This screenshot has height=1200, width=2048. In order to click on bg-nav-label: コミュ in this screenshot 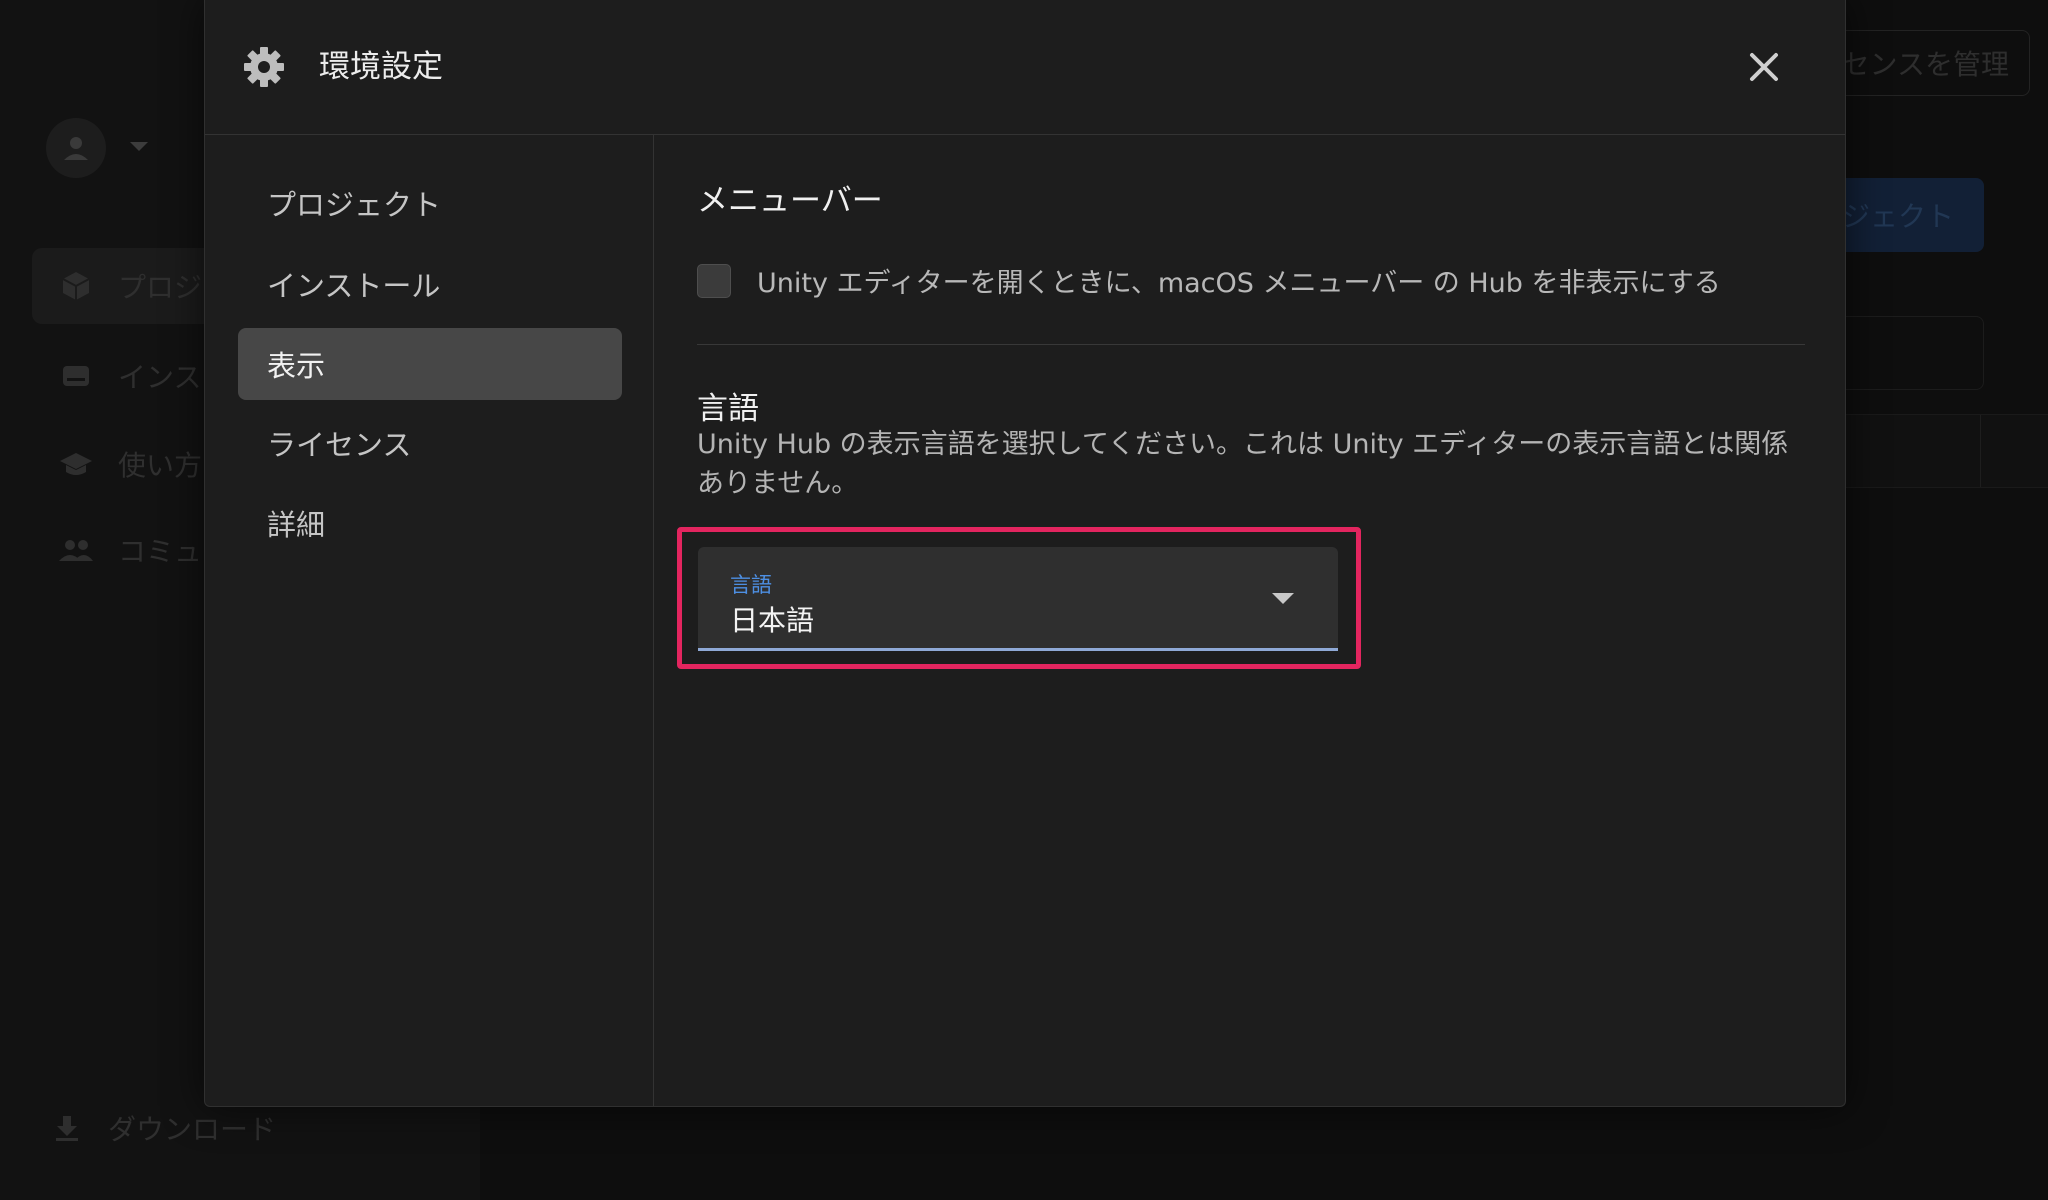, I will do `click(160, 551)`.